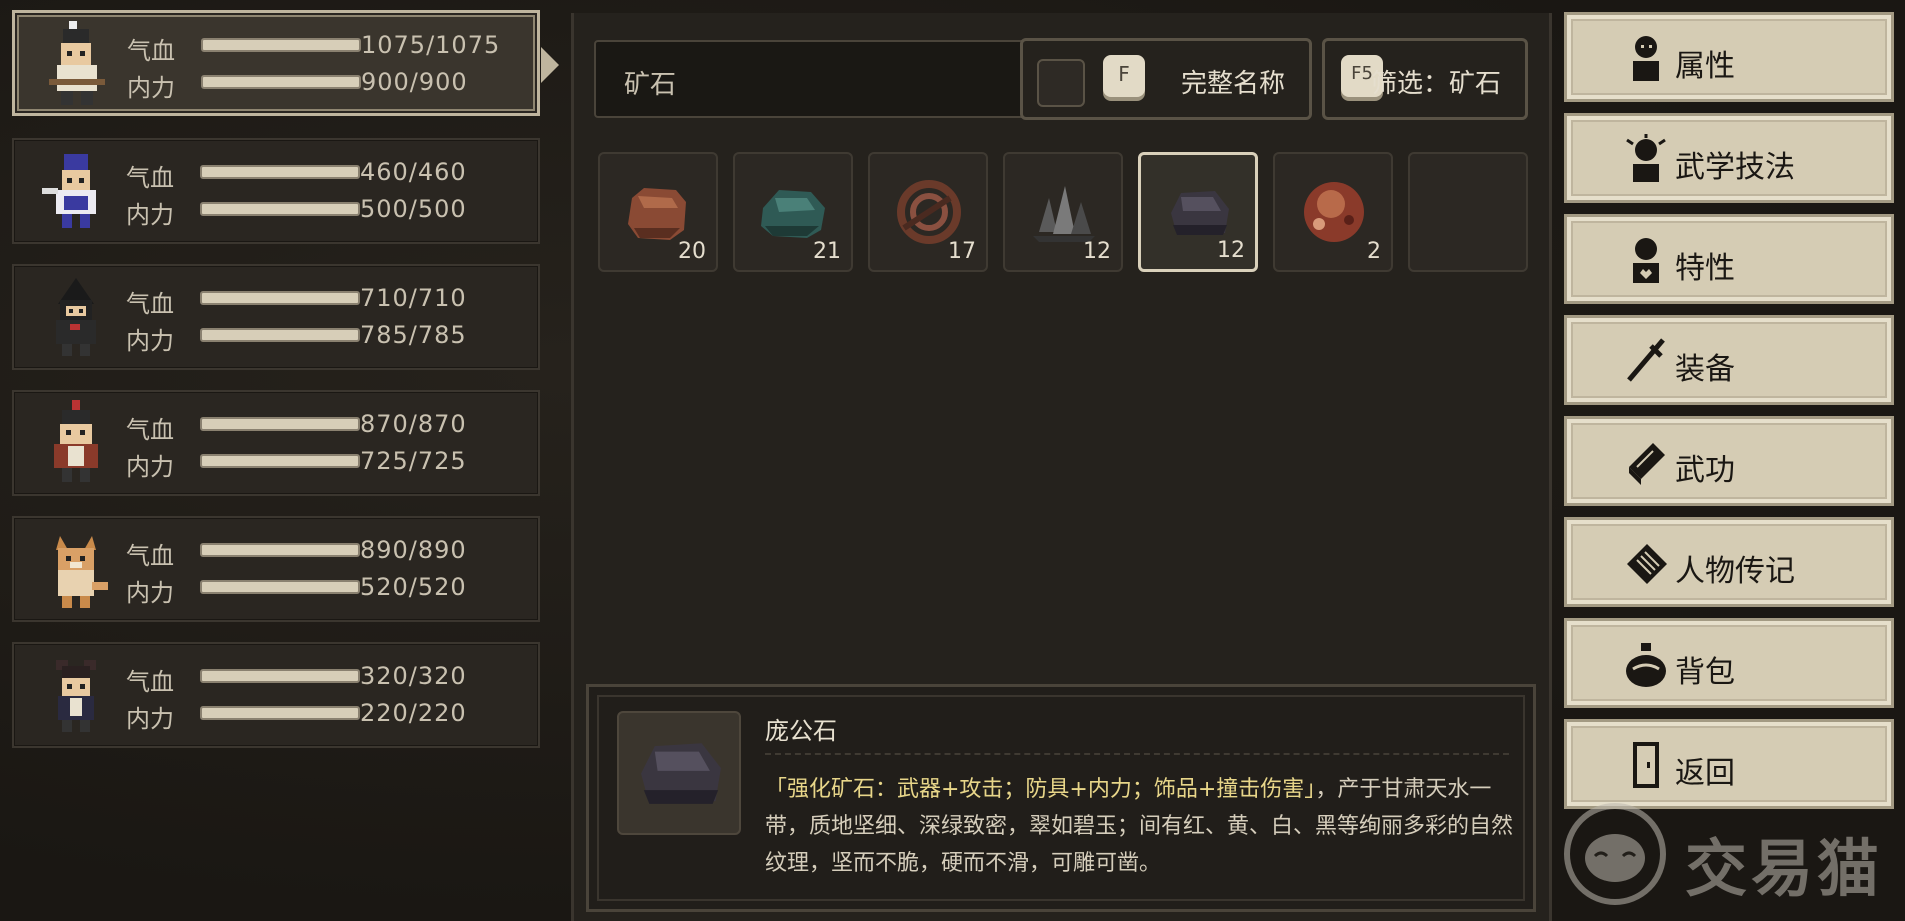  What do you see at coordinates (1705, 773) in the screenshot?
I see `menu-label: 返回` at bounding box center [1705, 773].